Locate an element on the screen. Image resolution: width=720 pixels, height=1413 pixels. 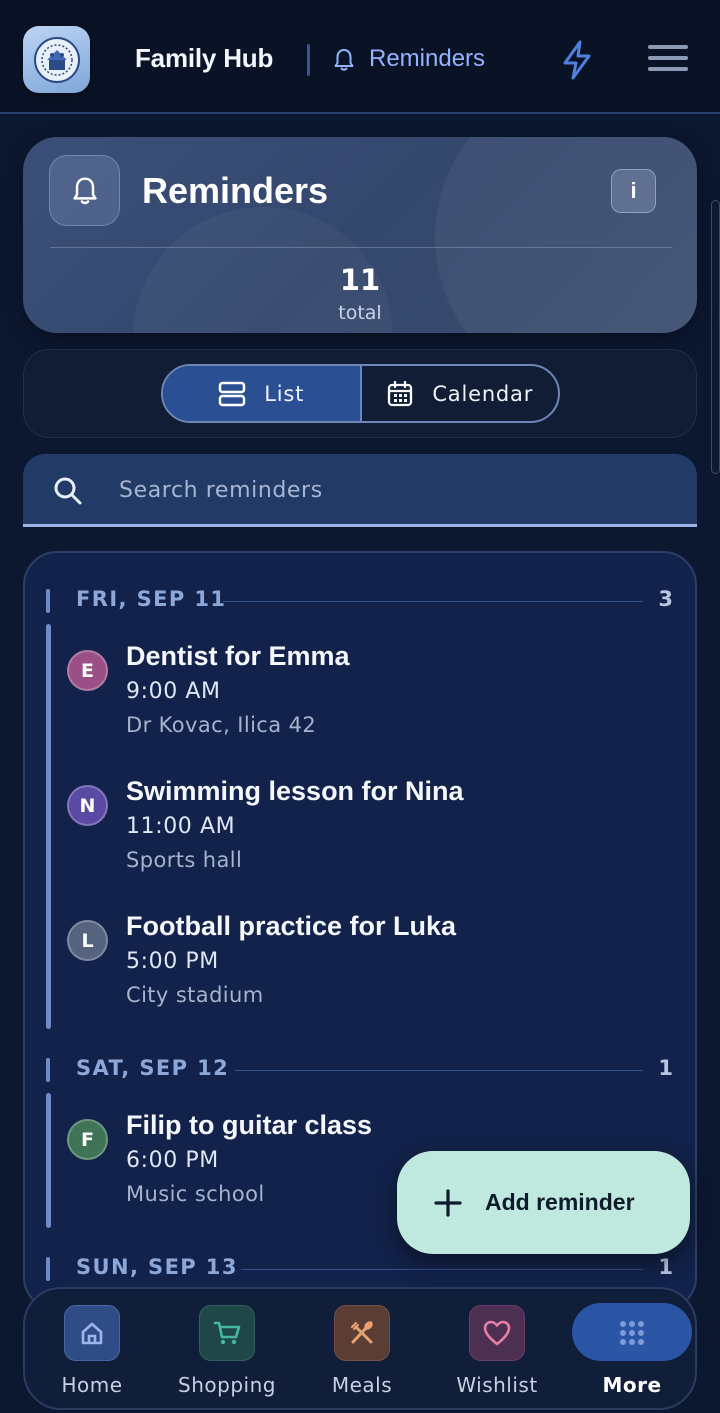
breadcrumb-reminders: Reminders is located at coordinates (427, 59).